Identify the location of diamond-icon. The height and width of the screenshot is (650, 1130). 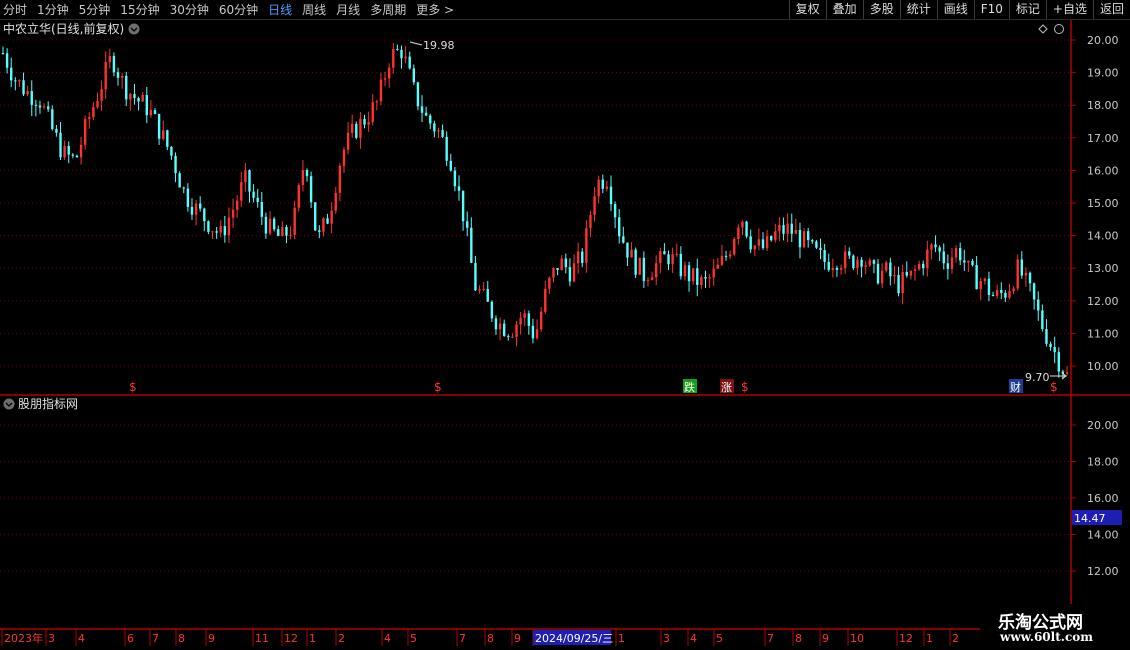
(1043, 29).